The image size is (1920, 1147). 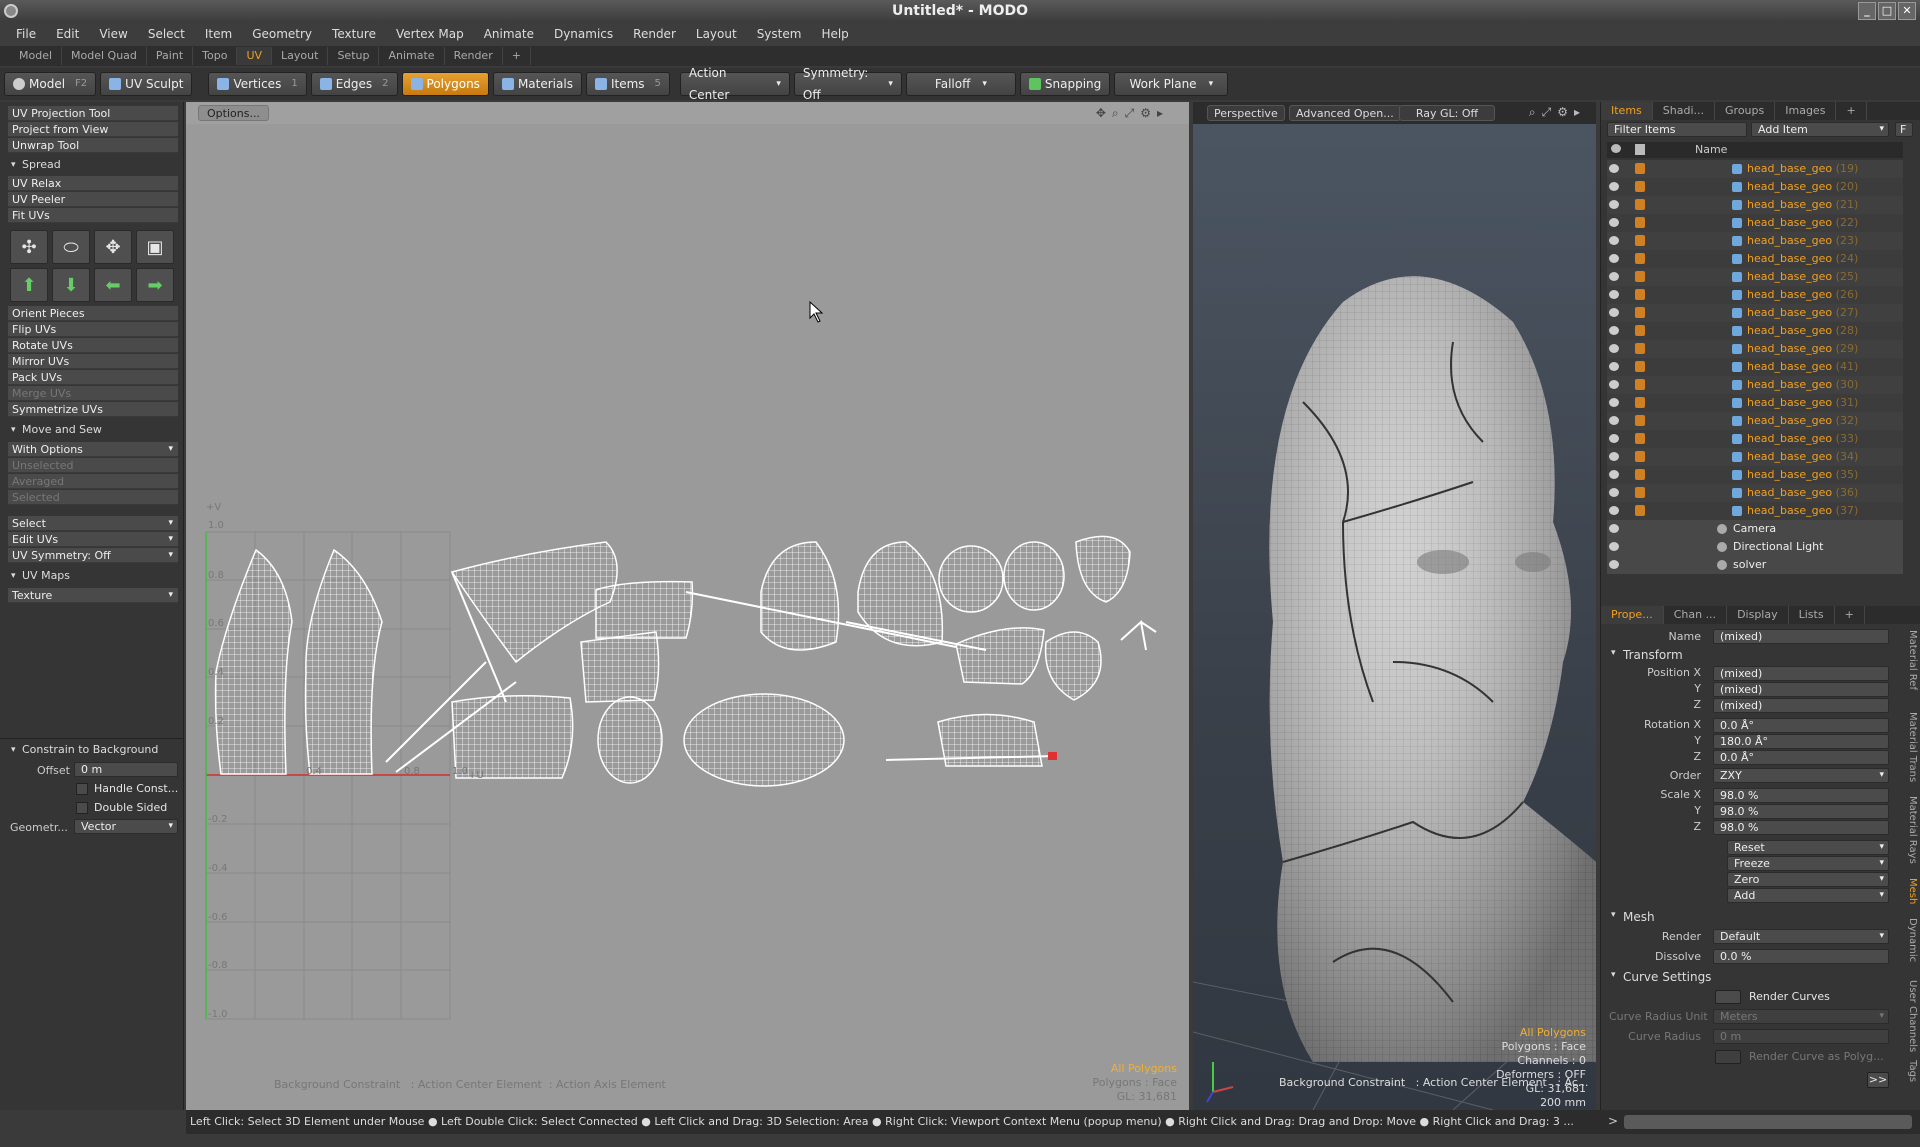 I want to click on rotation-z-field: 0.0 Å°, so click(x=1801, y=757).